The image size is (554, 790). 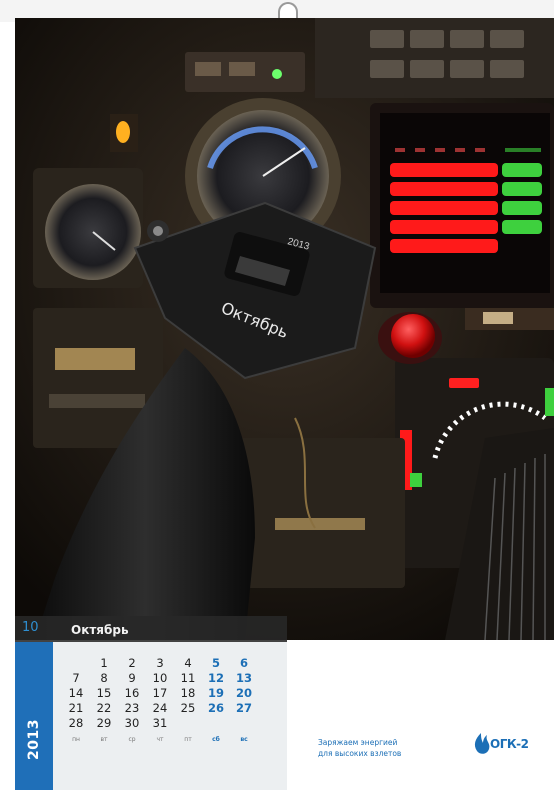 I want to click on red-throttle-button, so click(x=413, y=336).